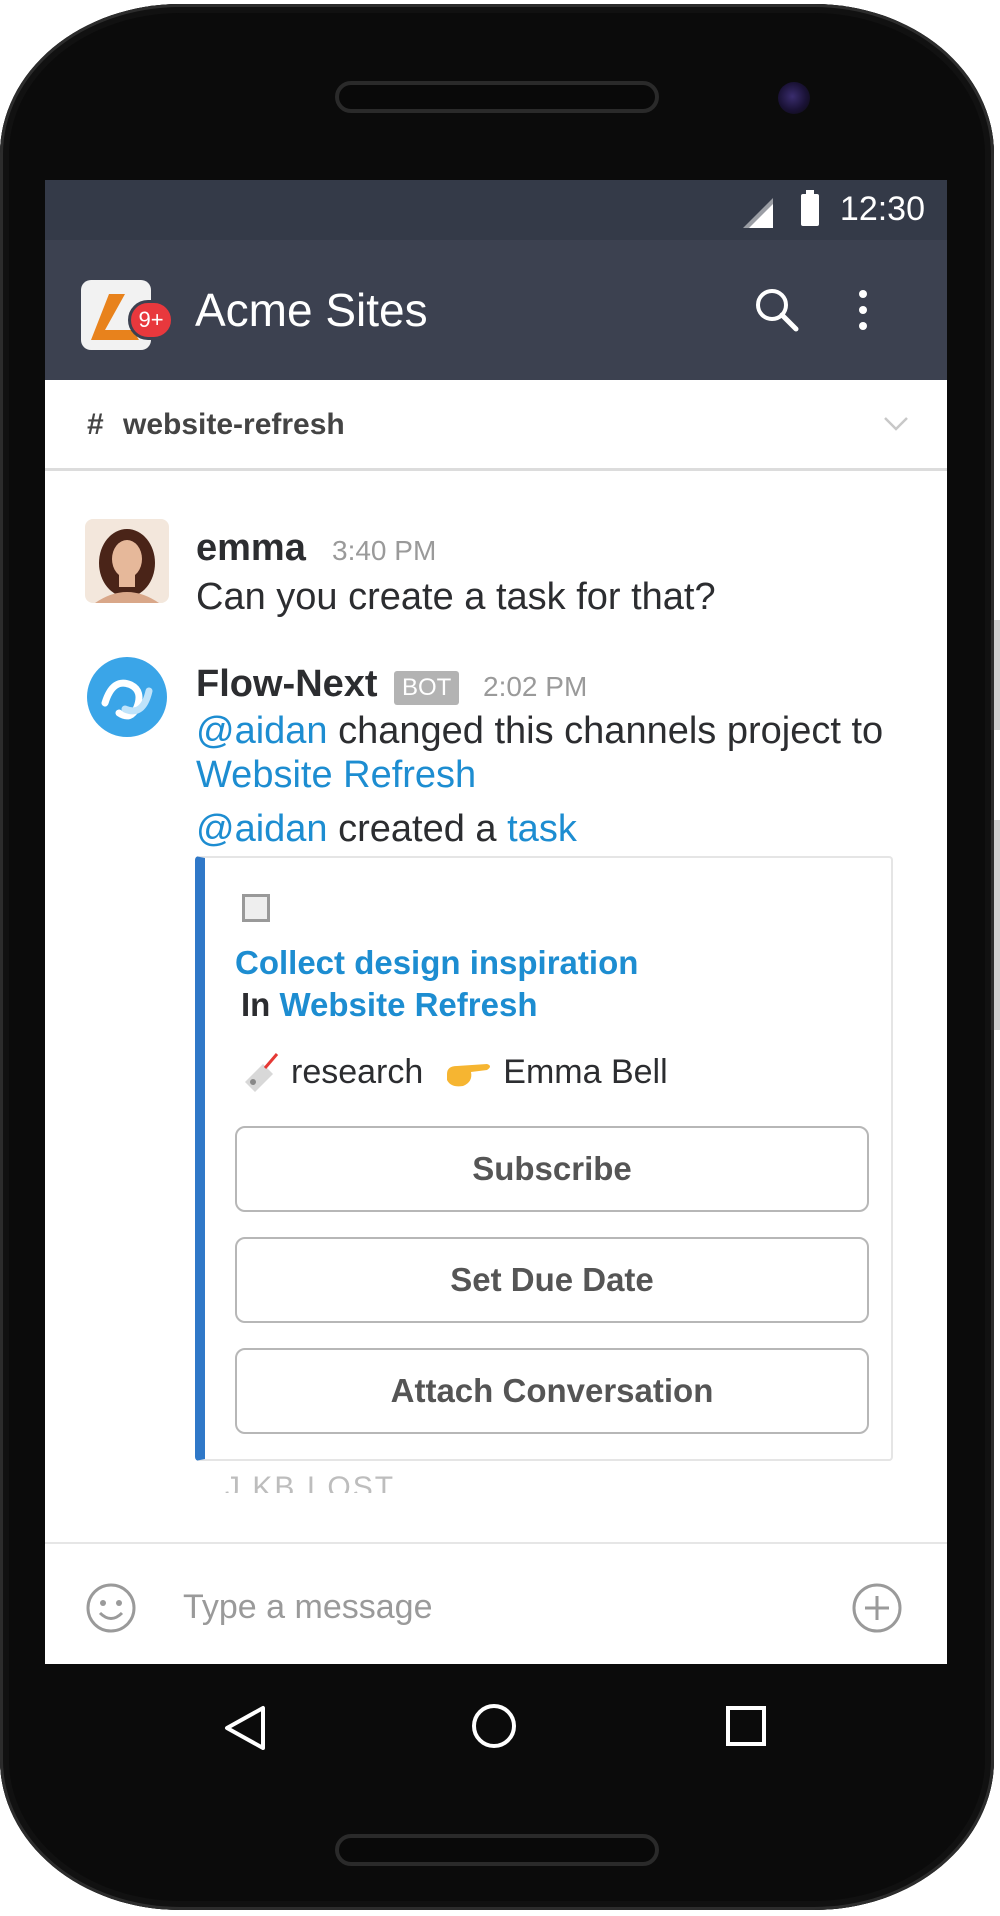 The width and height of the screenshot is (1000, 1916). I want to click on task-tag: research, so click(357, 1071).